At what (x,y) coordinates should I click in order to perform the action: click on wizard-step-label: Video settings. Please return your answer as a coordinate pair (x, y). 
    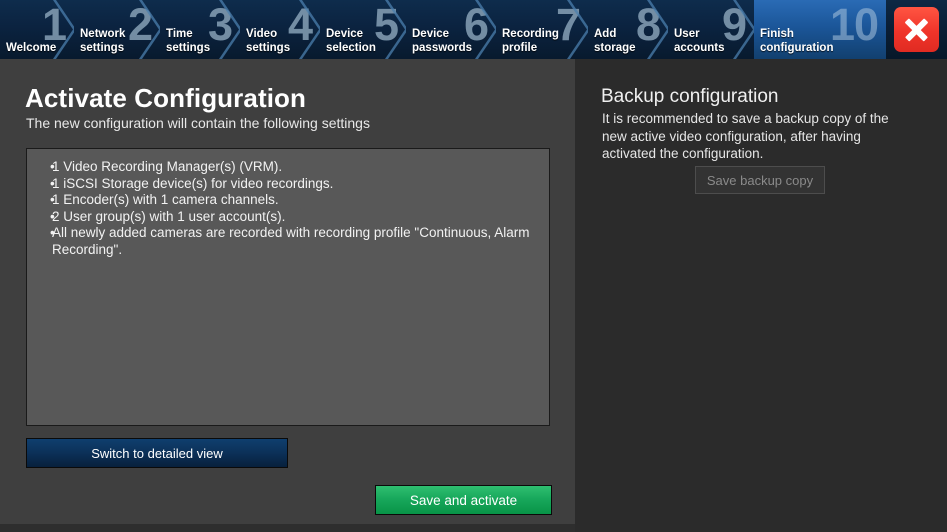
    Looking at the image, I should click on (268, 41).